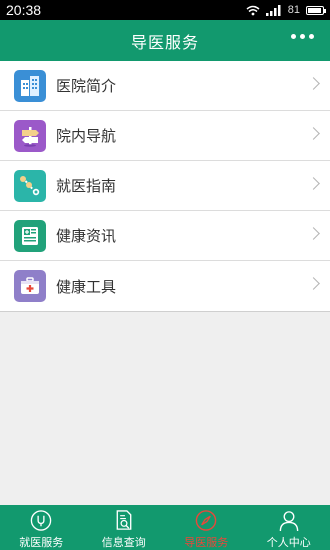 Image resolution: width=330 pixels, height=550 pixels. I want to click on stethoscope-icon, so click(41, 520).